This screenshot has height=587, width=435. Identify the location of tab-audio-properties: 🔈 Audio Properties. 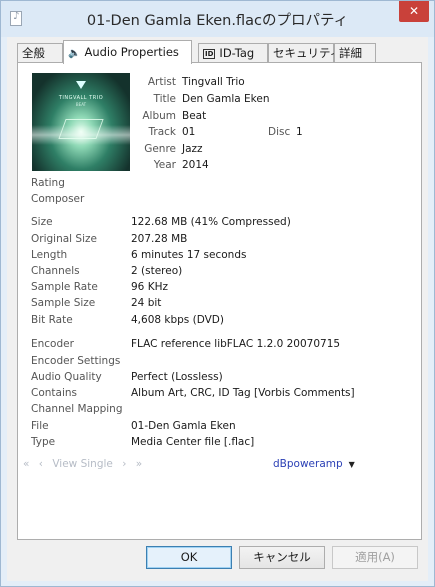
(127, 52).